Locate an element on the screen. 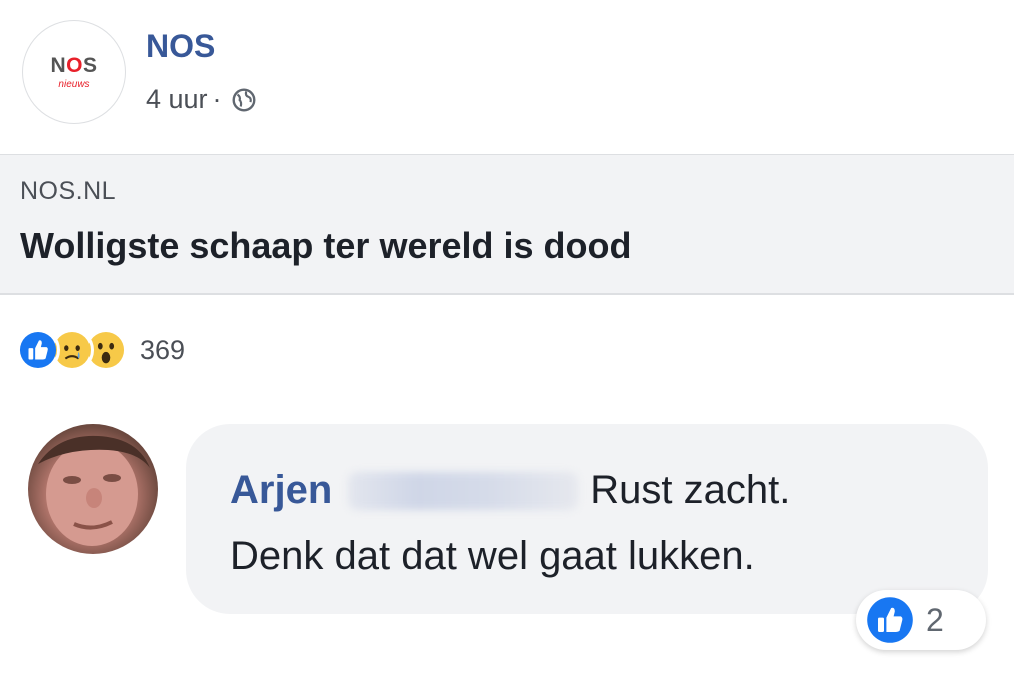 The image size is (1014, 681). comment-first-line: Arjen Rust zacht. is located at coordinates (510, 490).